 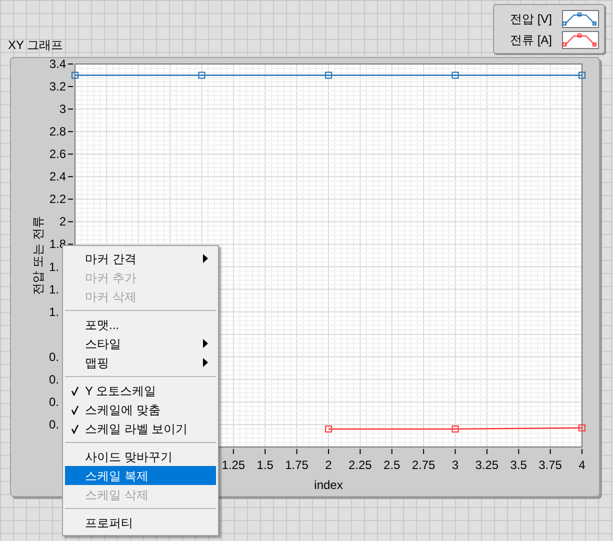 What do you see at coordinates (582, 465) in the screenshot?
I see `x-tick-label: 4` at bounding box center [582, 465].